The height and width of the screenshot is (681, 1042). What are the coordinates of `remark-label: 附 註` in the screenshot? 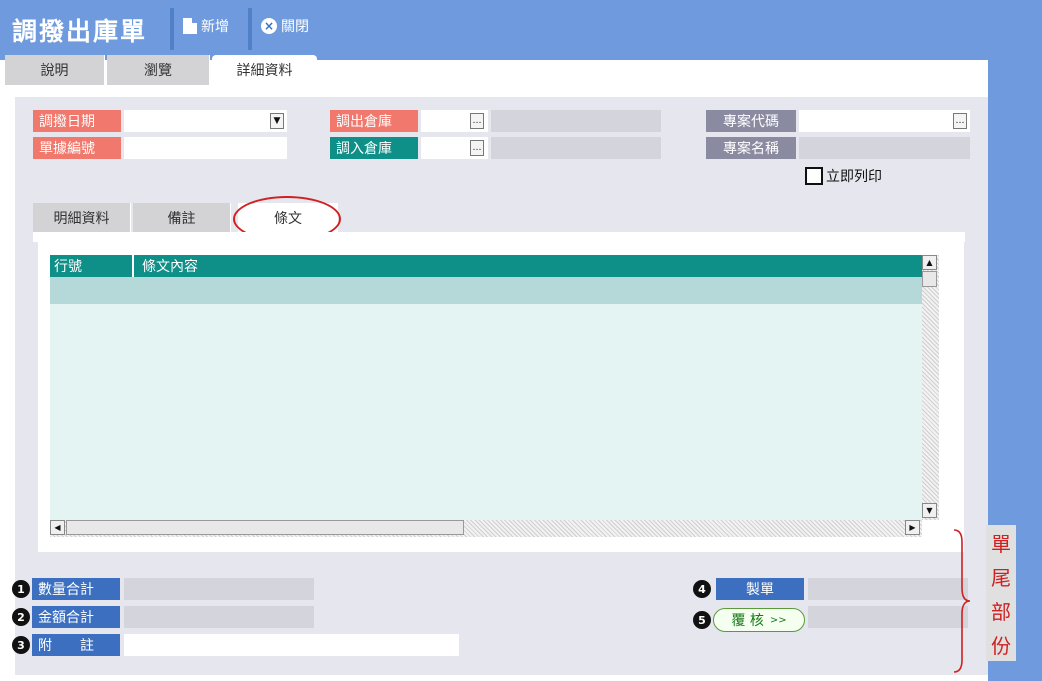 It's located at (76, 645).